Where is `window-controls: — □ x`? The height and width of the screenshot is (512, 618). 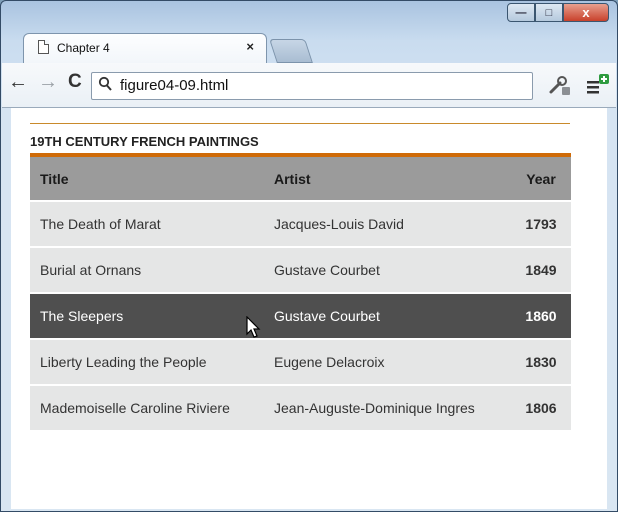
window-controls: — □ x is located at coordinates (558, 12).